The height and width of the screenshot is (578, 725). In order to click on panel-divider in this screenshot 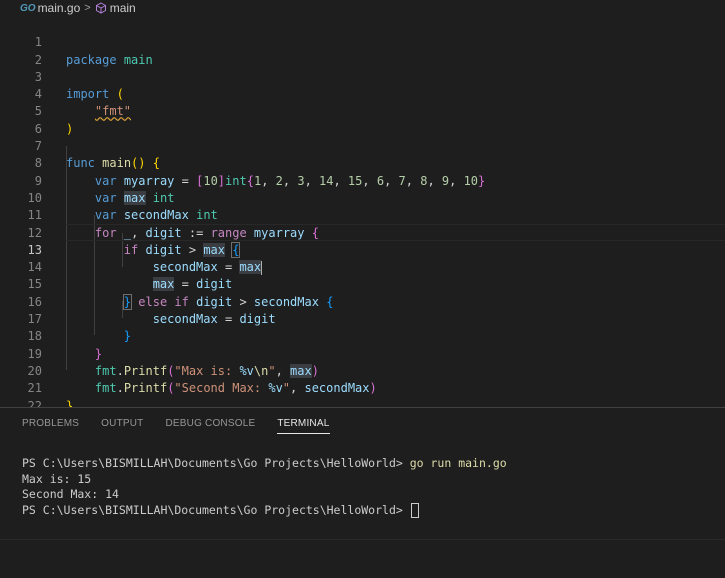, I will do `click(362, 539)`.